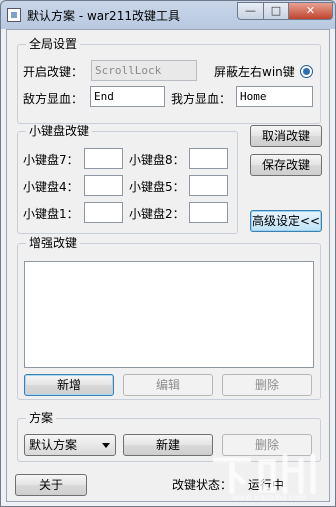 Image resolution: width=336 pixels, height=507 pixels. I want to click on numpad4-field, so click(103, 185).